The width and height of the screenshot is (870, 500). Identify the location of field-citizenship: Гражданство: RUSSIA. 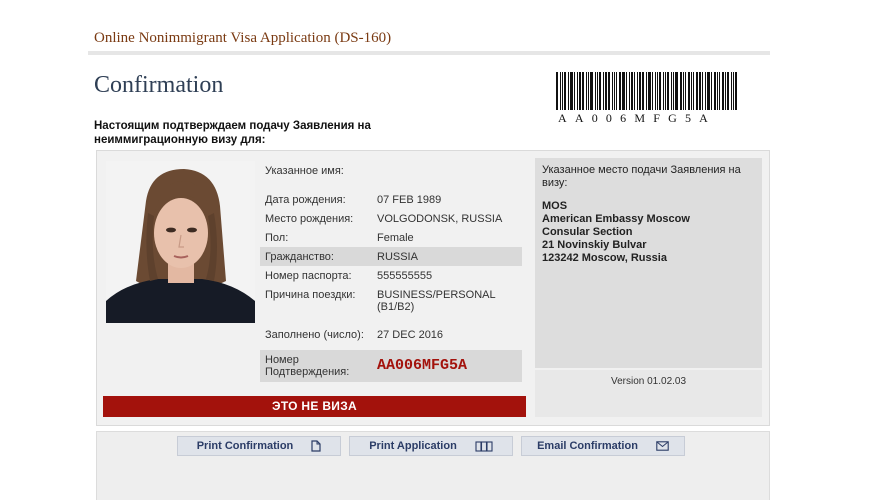
(391, 256).